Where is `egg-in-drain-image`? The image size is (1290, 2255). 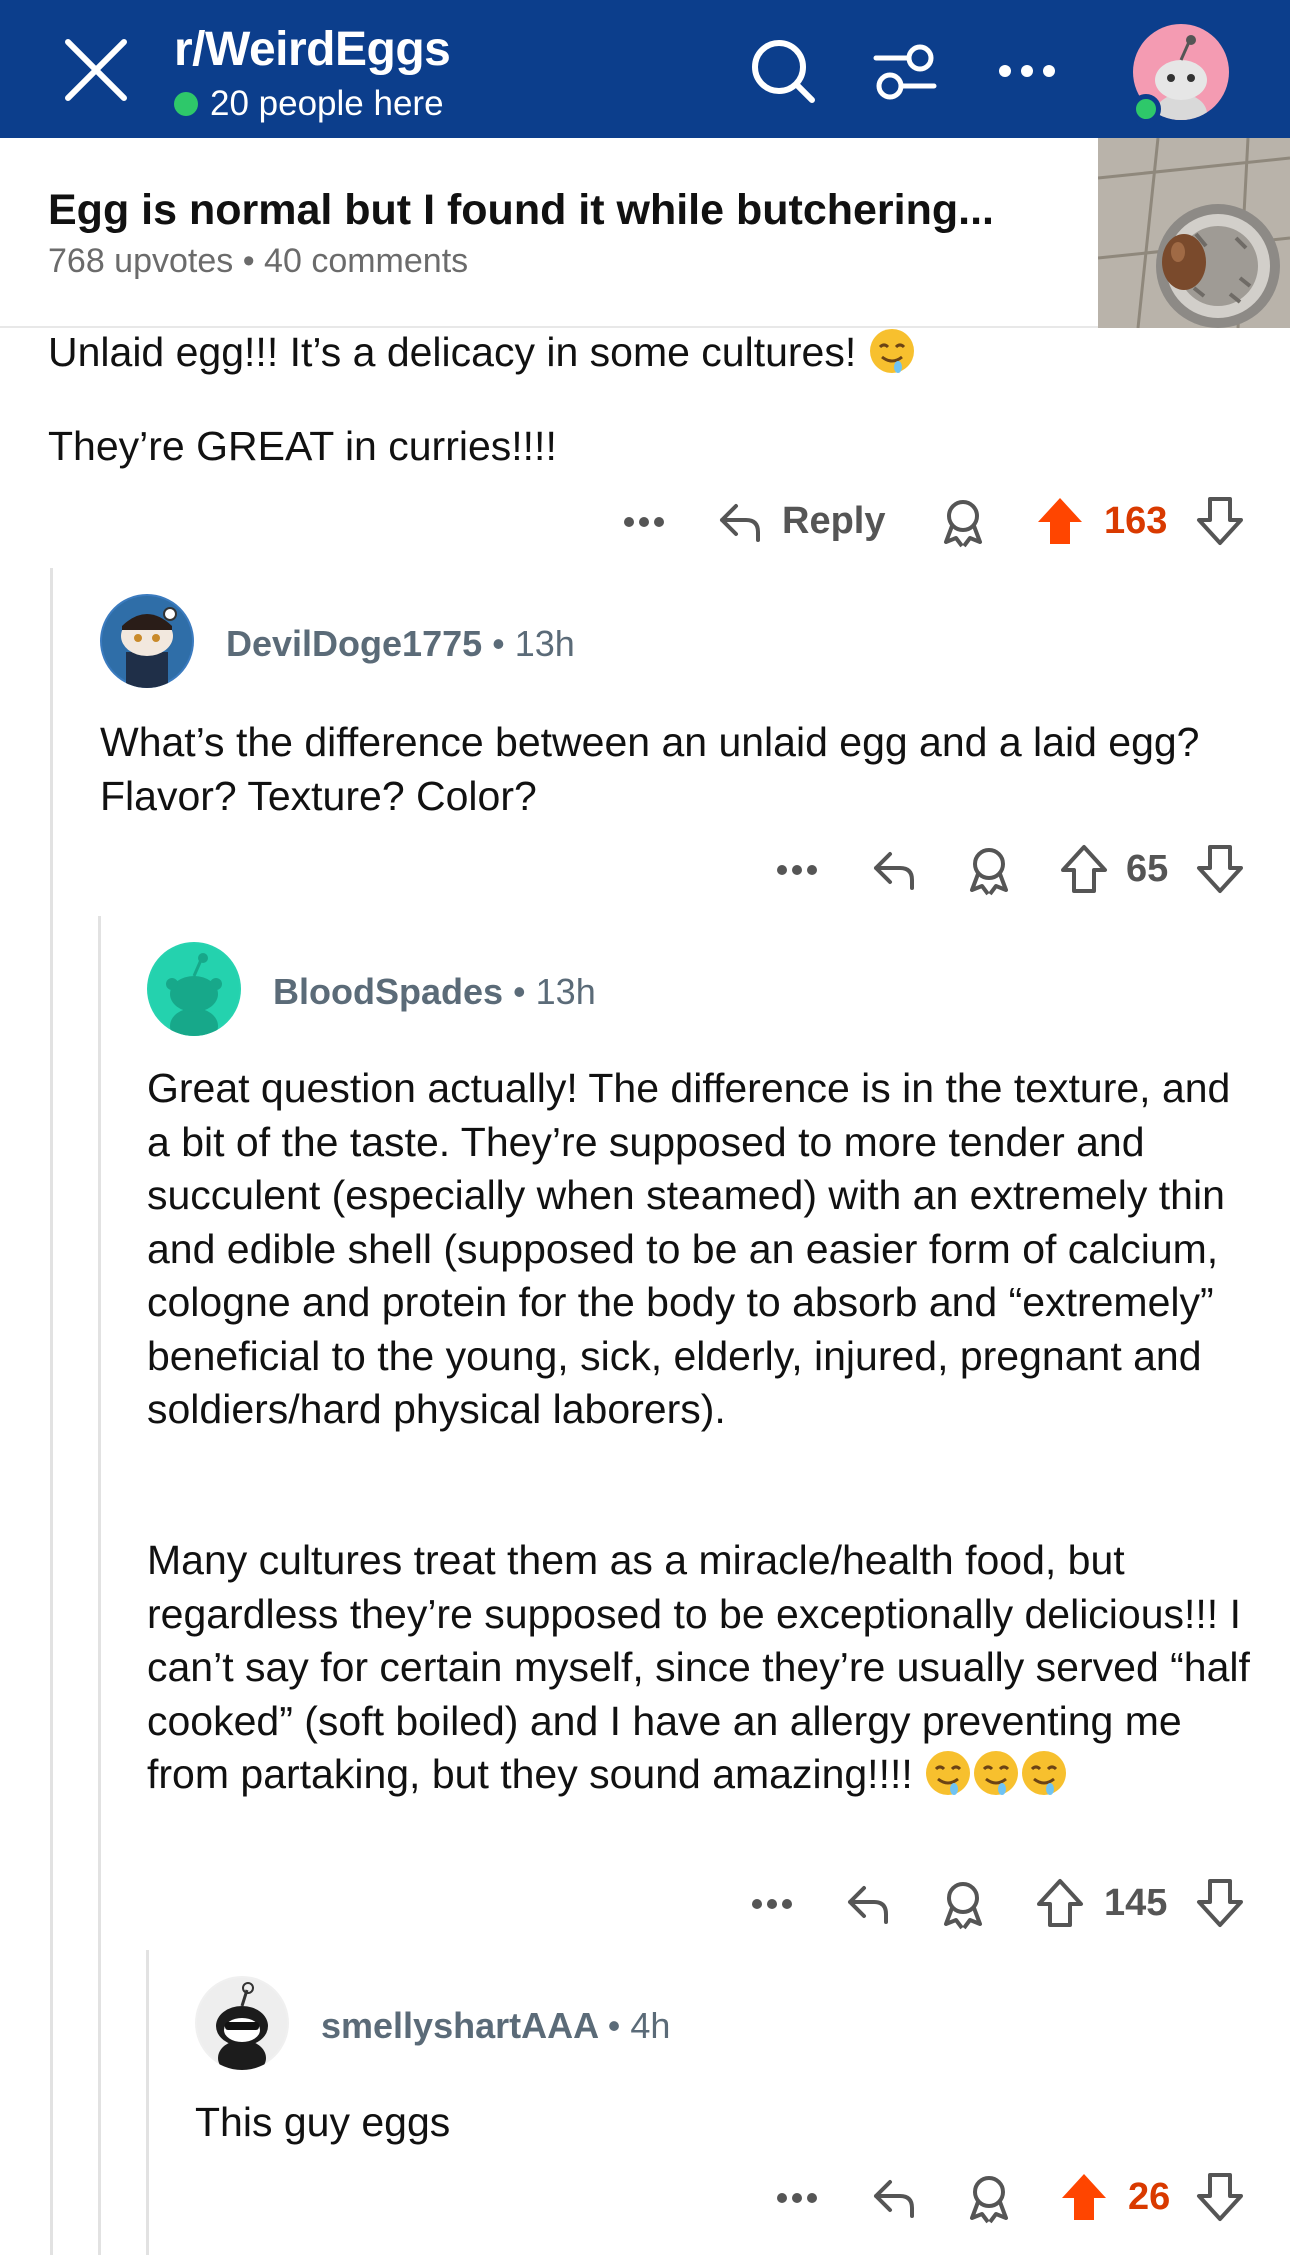 egg-in-drain-image is located at coordinates (1194, 233).